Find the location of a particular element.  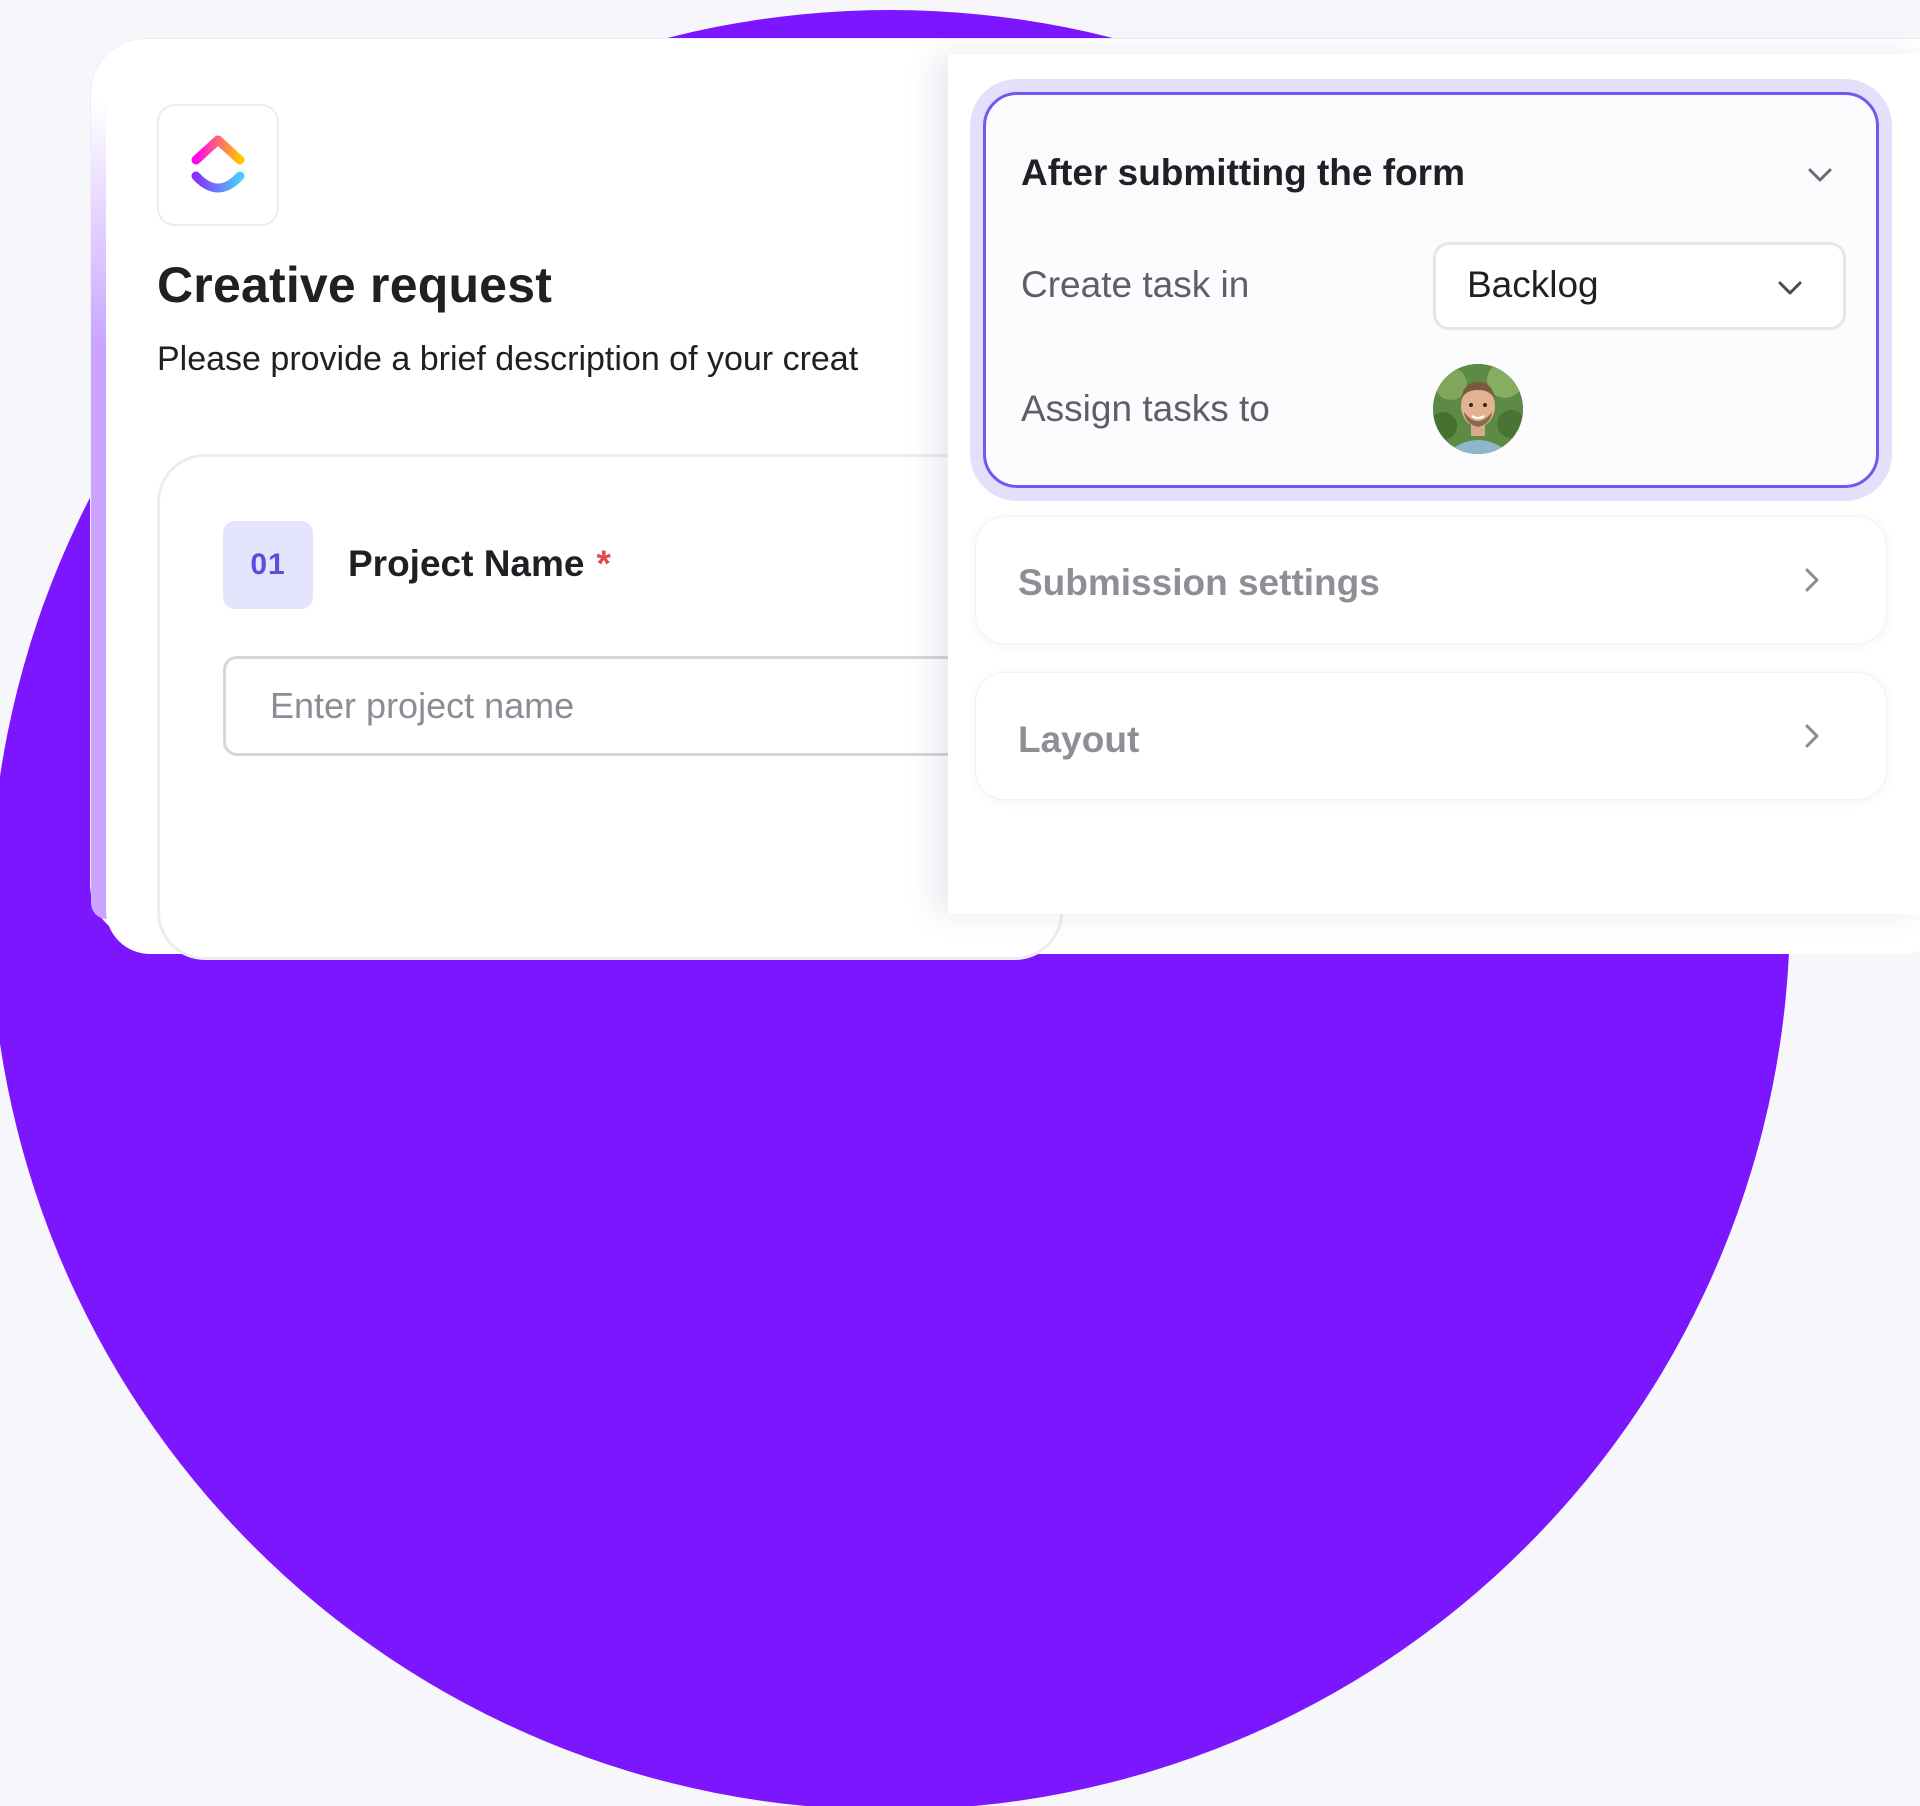

form-title: Creative request is located at coordinates (355, 285).